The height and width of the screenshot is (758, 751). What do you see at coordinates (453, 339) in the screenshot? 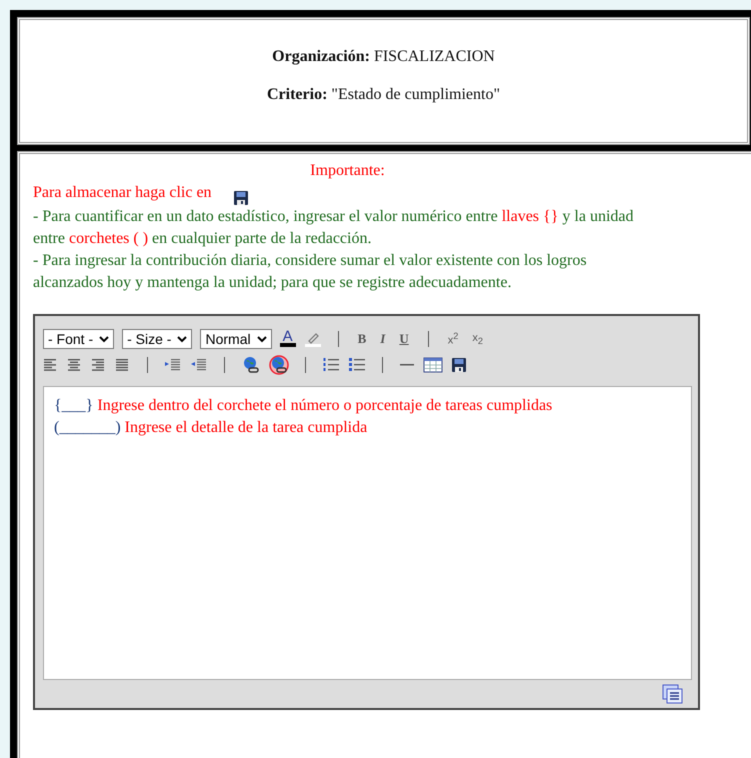
I see `script-button: x$^{2}$` at bounding box center [453, 339].